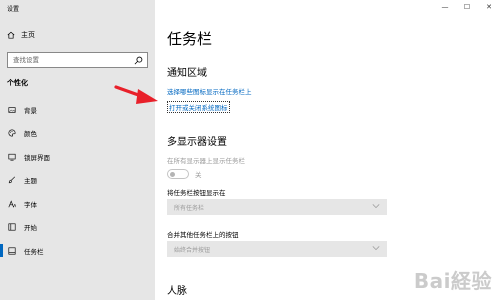 Image resolution: width=500 pixels, height=300 pixels. What do you see at coordinates (489, 7) in the screenshot?
I see `close-button: ✕` at bounding box center [489, 7].